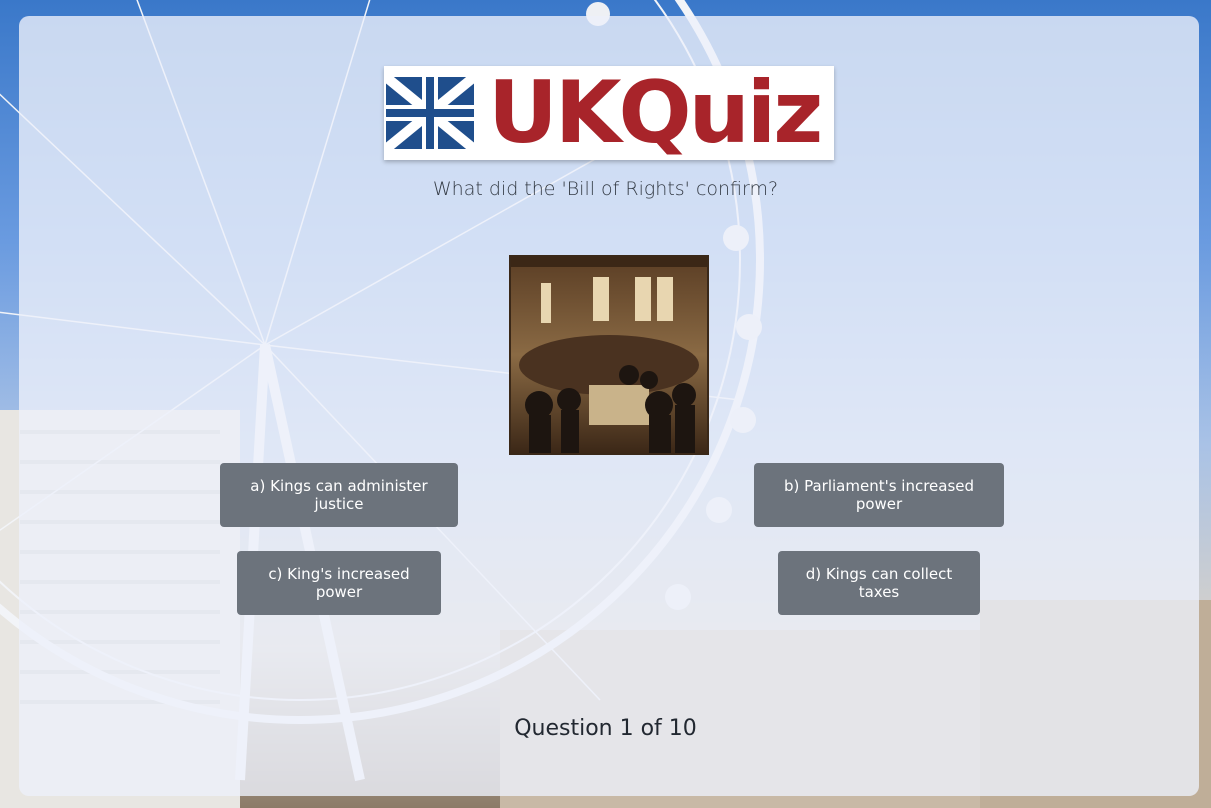 The width and height of the screenshot is (1211, 808). What do you see at coordinates (605, 728) in the screenshot?
I see `question-progress: Question 1 of 10` at bounding box center [605, 728].